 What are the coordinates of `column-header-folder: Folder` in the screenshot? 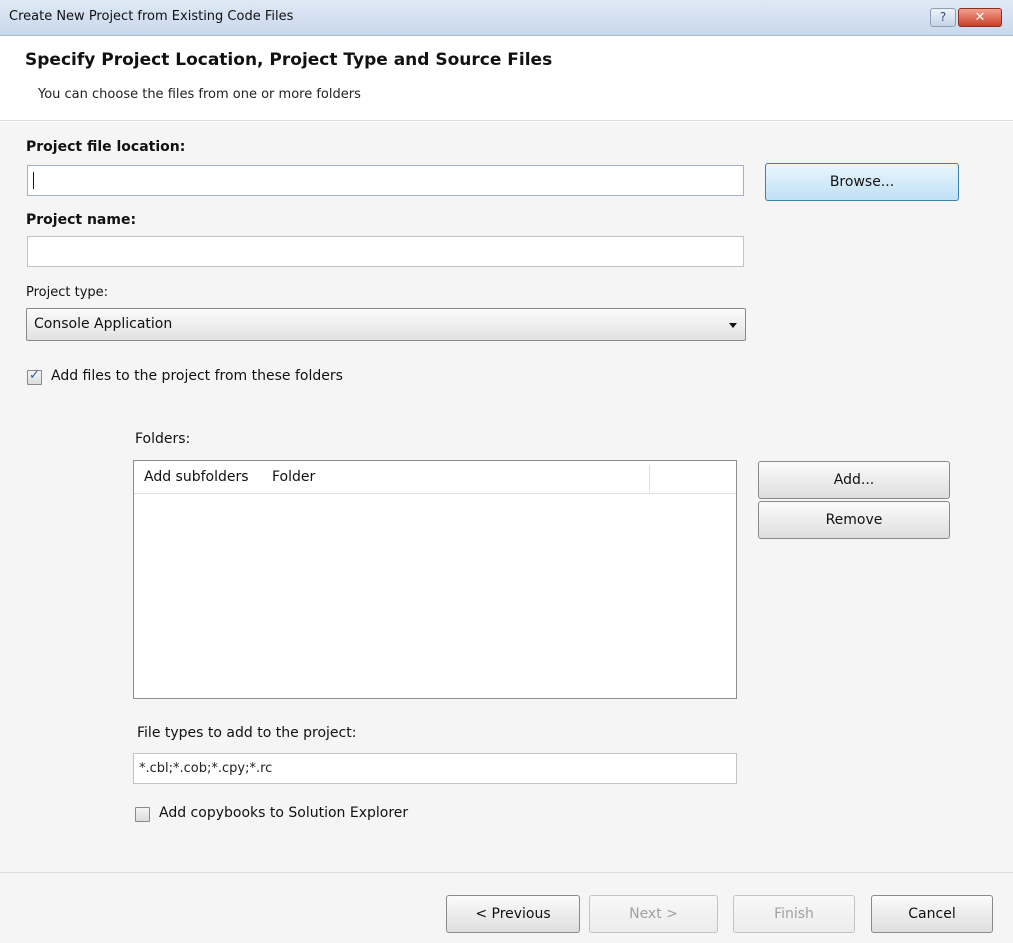 It's located at (456, 477).